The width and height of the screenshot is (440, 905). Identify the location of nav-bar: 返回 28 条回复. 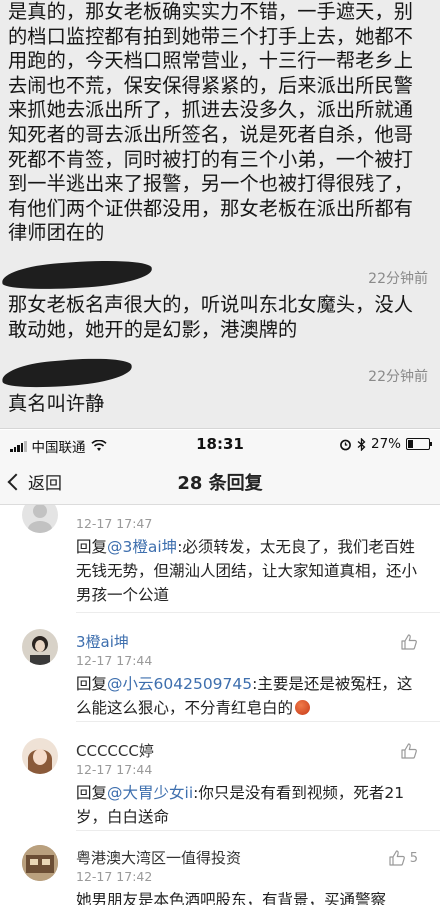
(220, 481).